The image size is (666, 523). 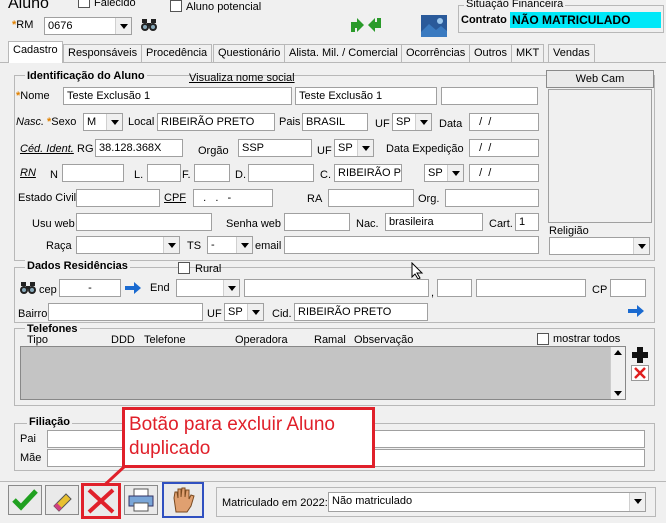 What do you see at coordinates (434, 222) in the screenshot?
I see `nac-input: brasileira` at bounding box center [434, 222].